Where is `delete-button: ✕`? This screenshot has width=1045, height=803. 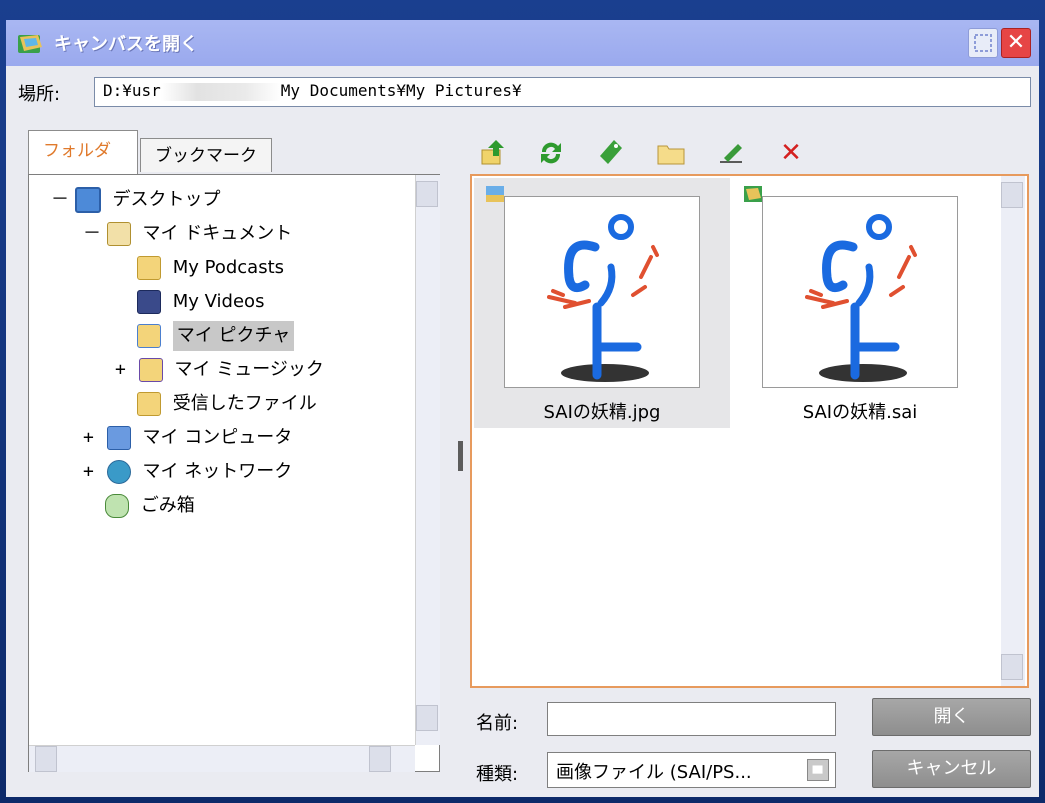 delete-button: ✕ is located at coordinates (791, 153).